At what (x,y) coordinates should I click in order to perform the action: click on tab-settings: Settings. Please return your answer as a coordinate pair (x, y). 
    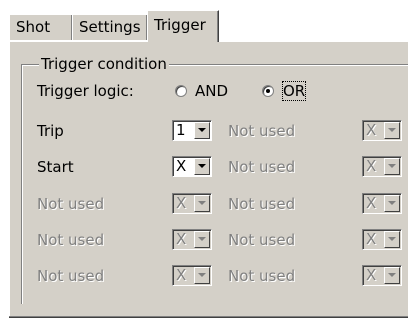
    Looking at the image, I should click on (110, 27).